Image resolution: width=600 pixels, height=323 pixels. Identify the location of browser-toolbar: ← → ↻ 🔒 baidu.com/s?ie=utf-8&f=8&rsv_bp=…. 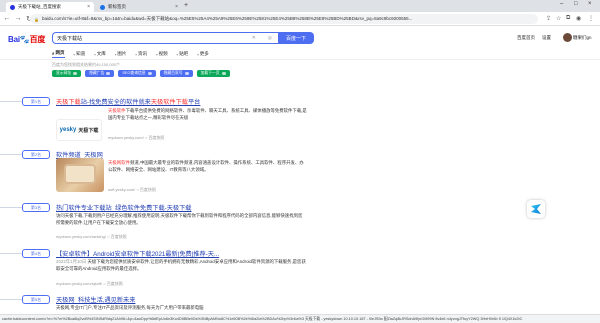
(300, 19).